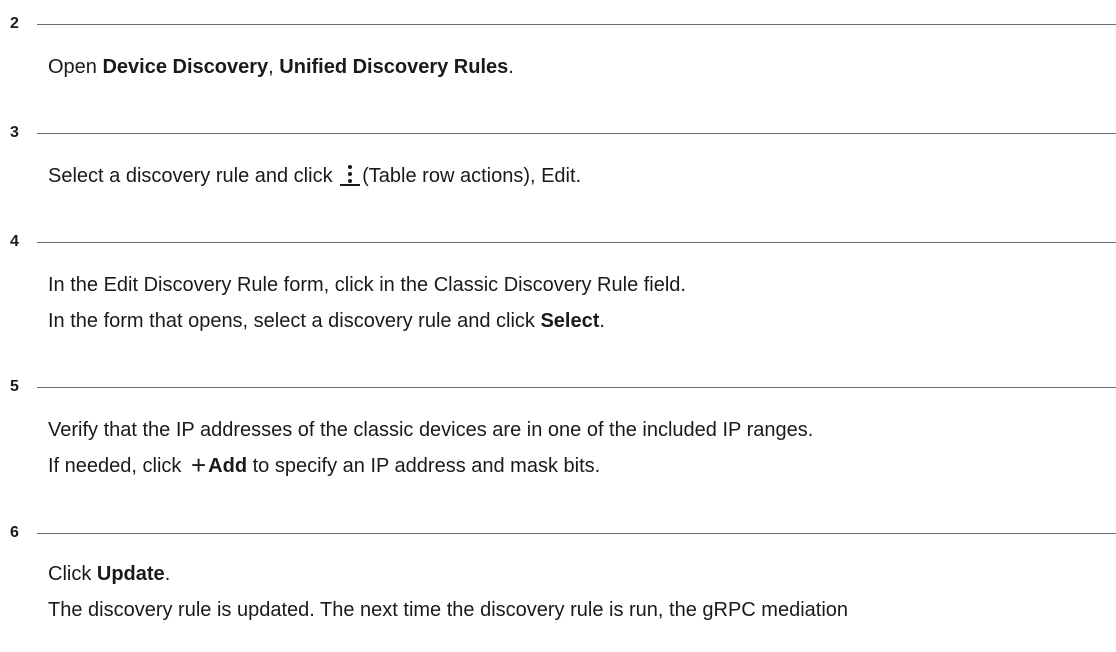  What do you see at coordinates (14, 132) in the screenshot?
I see `step-number: 3` at bounding box center [14, 132].